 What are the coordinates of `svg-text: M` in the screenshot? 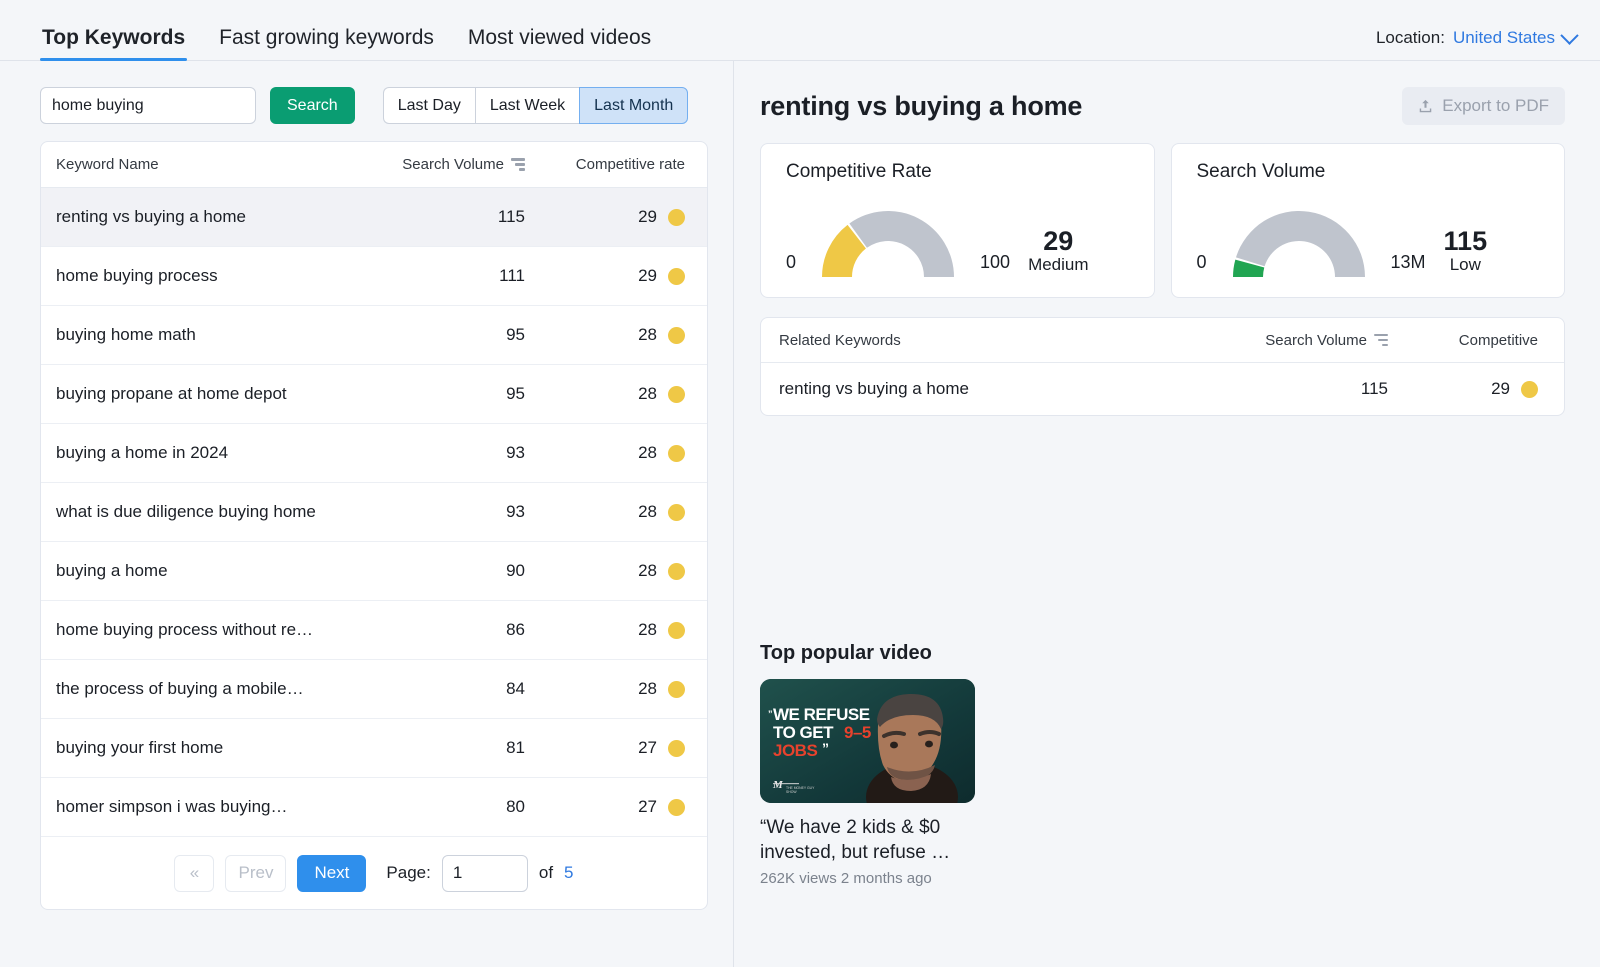 It's located at (778, 785).